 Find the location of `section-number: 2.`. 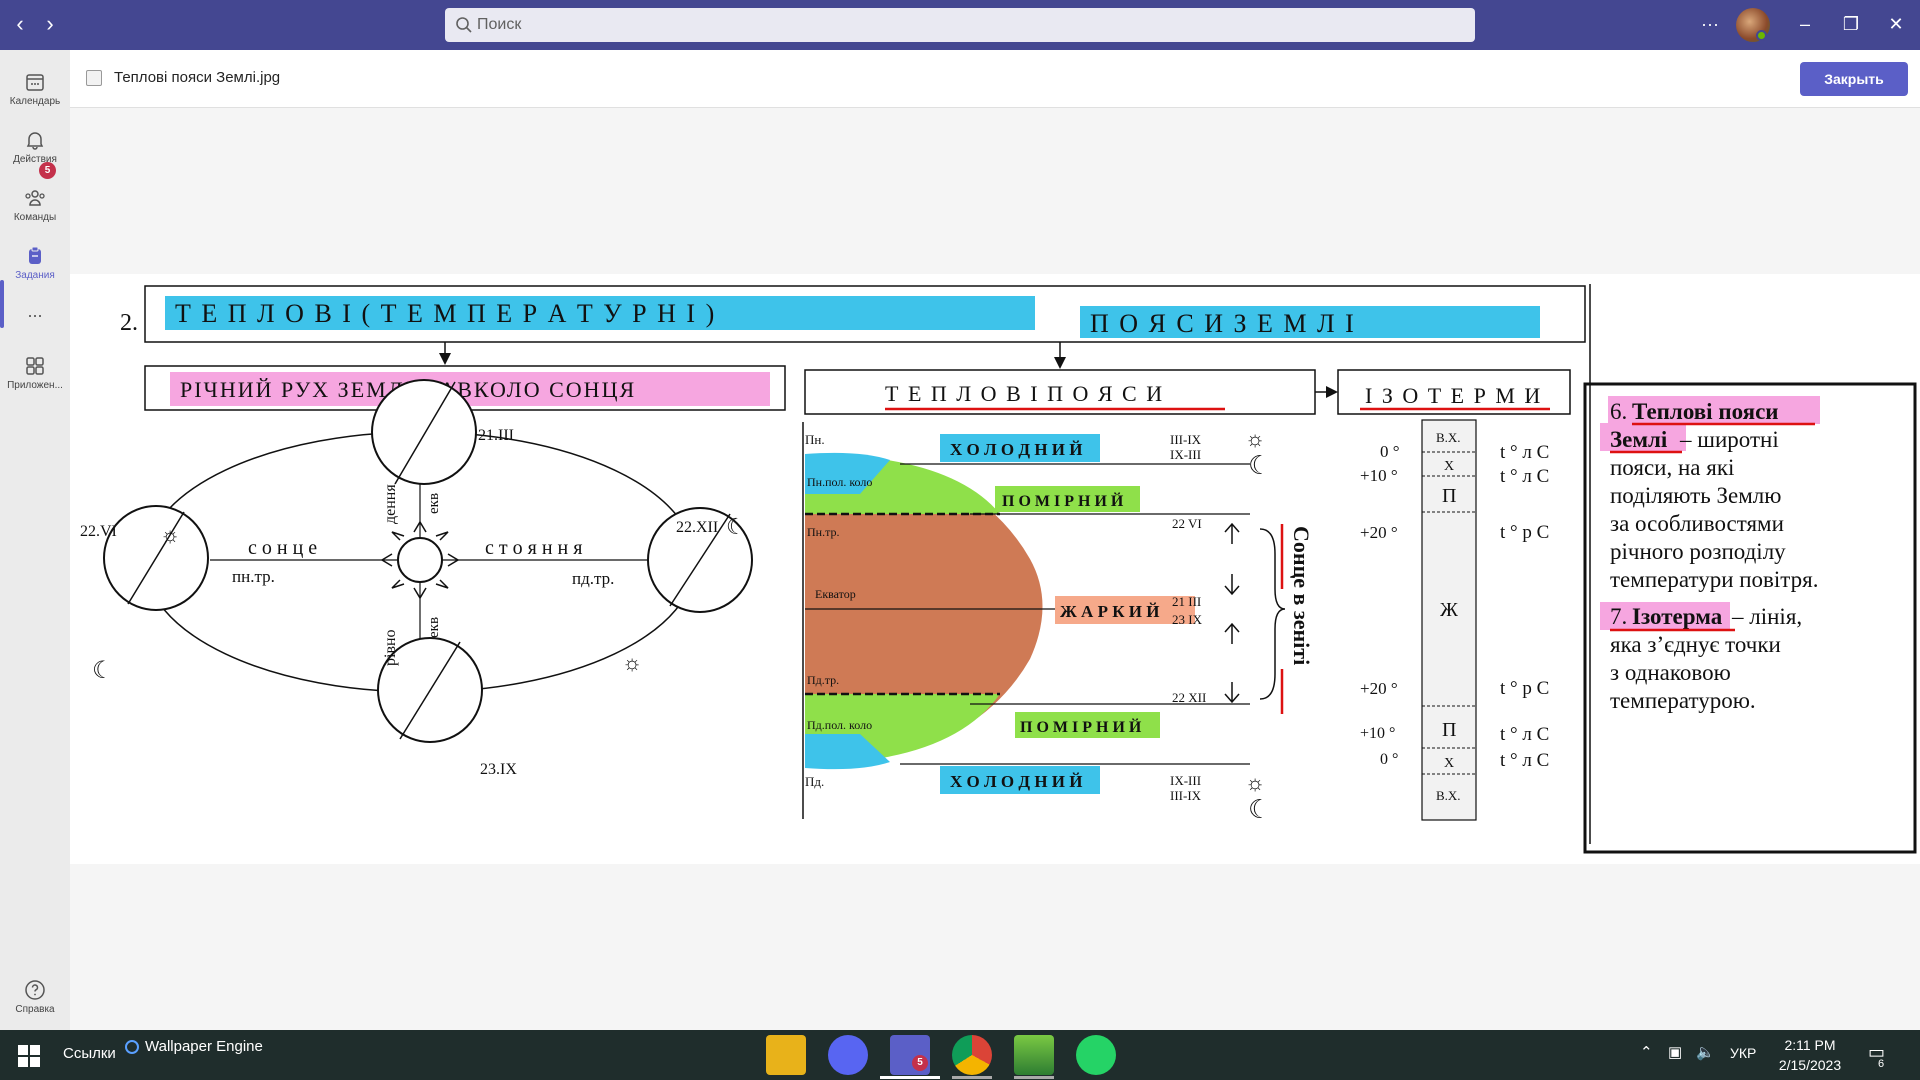

section-number: 2. is located at coordinates (129, 323).